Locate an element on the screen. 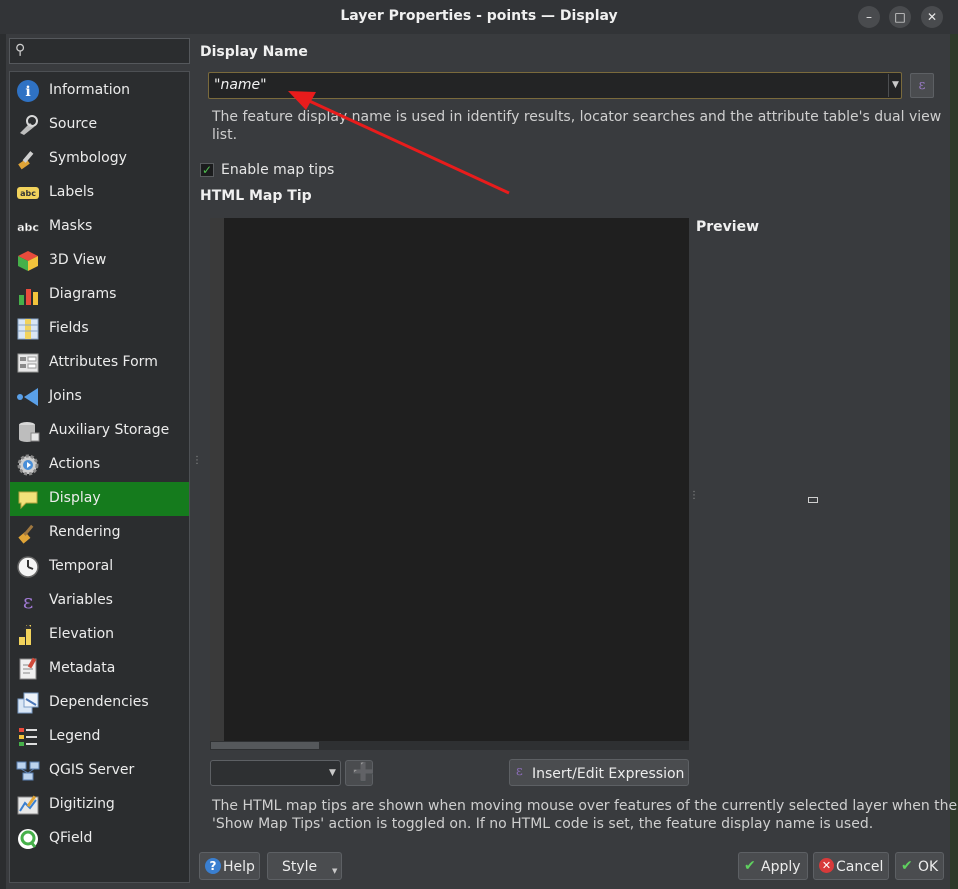 This screenshot has width=958, height=889. sidebar-item-label: QField is located at coordinates (71, 838).